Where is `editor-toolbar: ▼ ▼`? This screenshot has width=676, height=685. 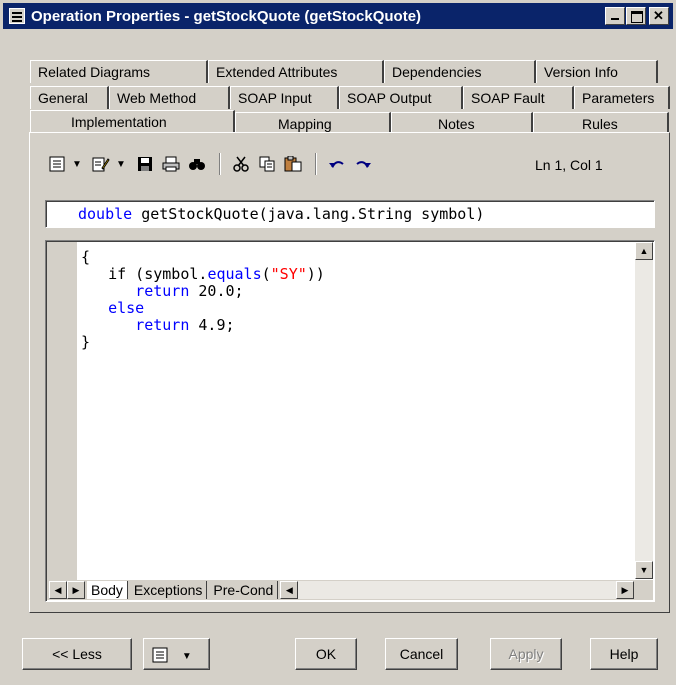
editor-toolbar: ▼ ▼ is located at coordinates (211, 164).